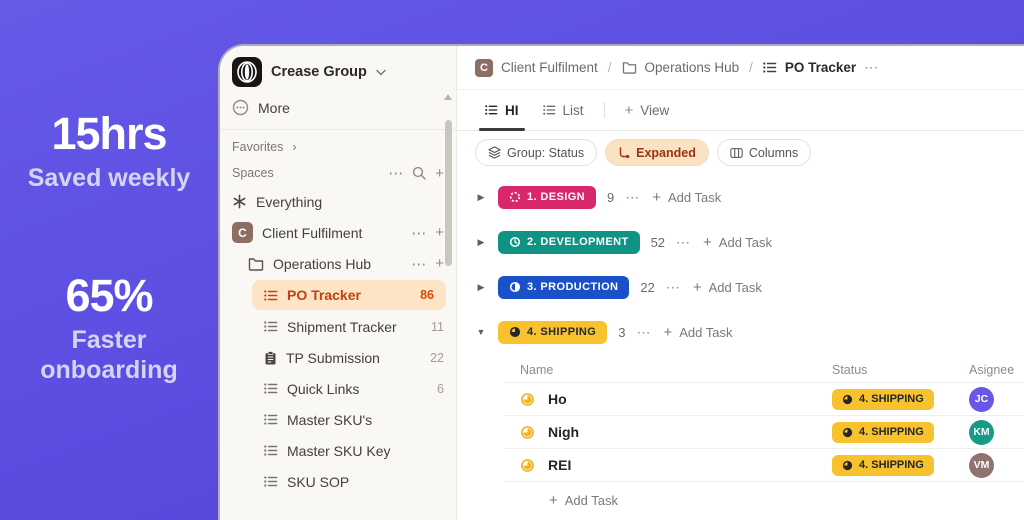 The image size is (1024, 520). What do you see at coordinates (556, 197) in the screenshot?
I see `group-name: 1. DESIGN` at bounding box center [556, 197].